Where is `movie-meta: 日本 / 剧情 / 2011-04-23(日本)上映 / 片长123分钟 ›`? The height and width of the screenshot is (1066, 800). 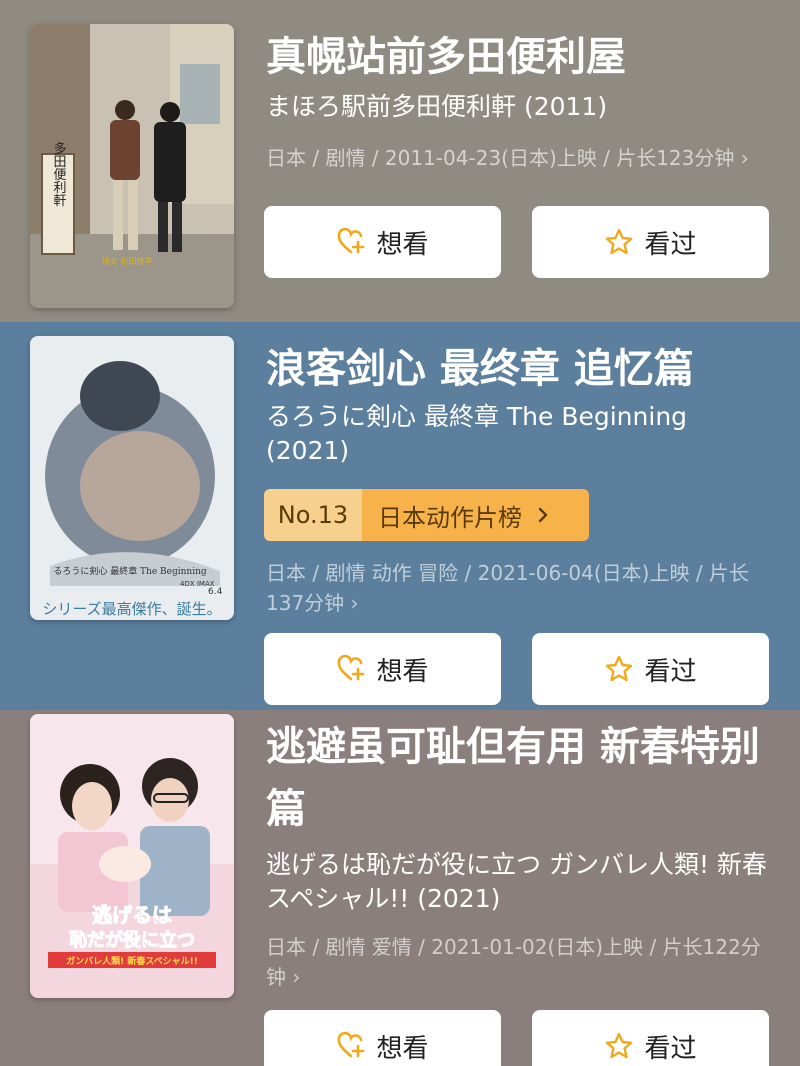
movie-meta: 日本 / 剧情 / 2011-04-23(日本)上映 / 片长123分钟 › is located at coordinates (521, 158).